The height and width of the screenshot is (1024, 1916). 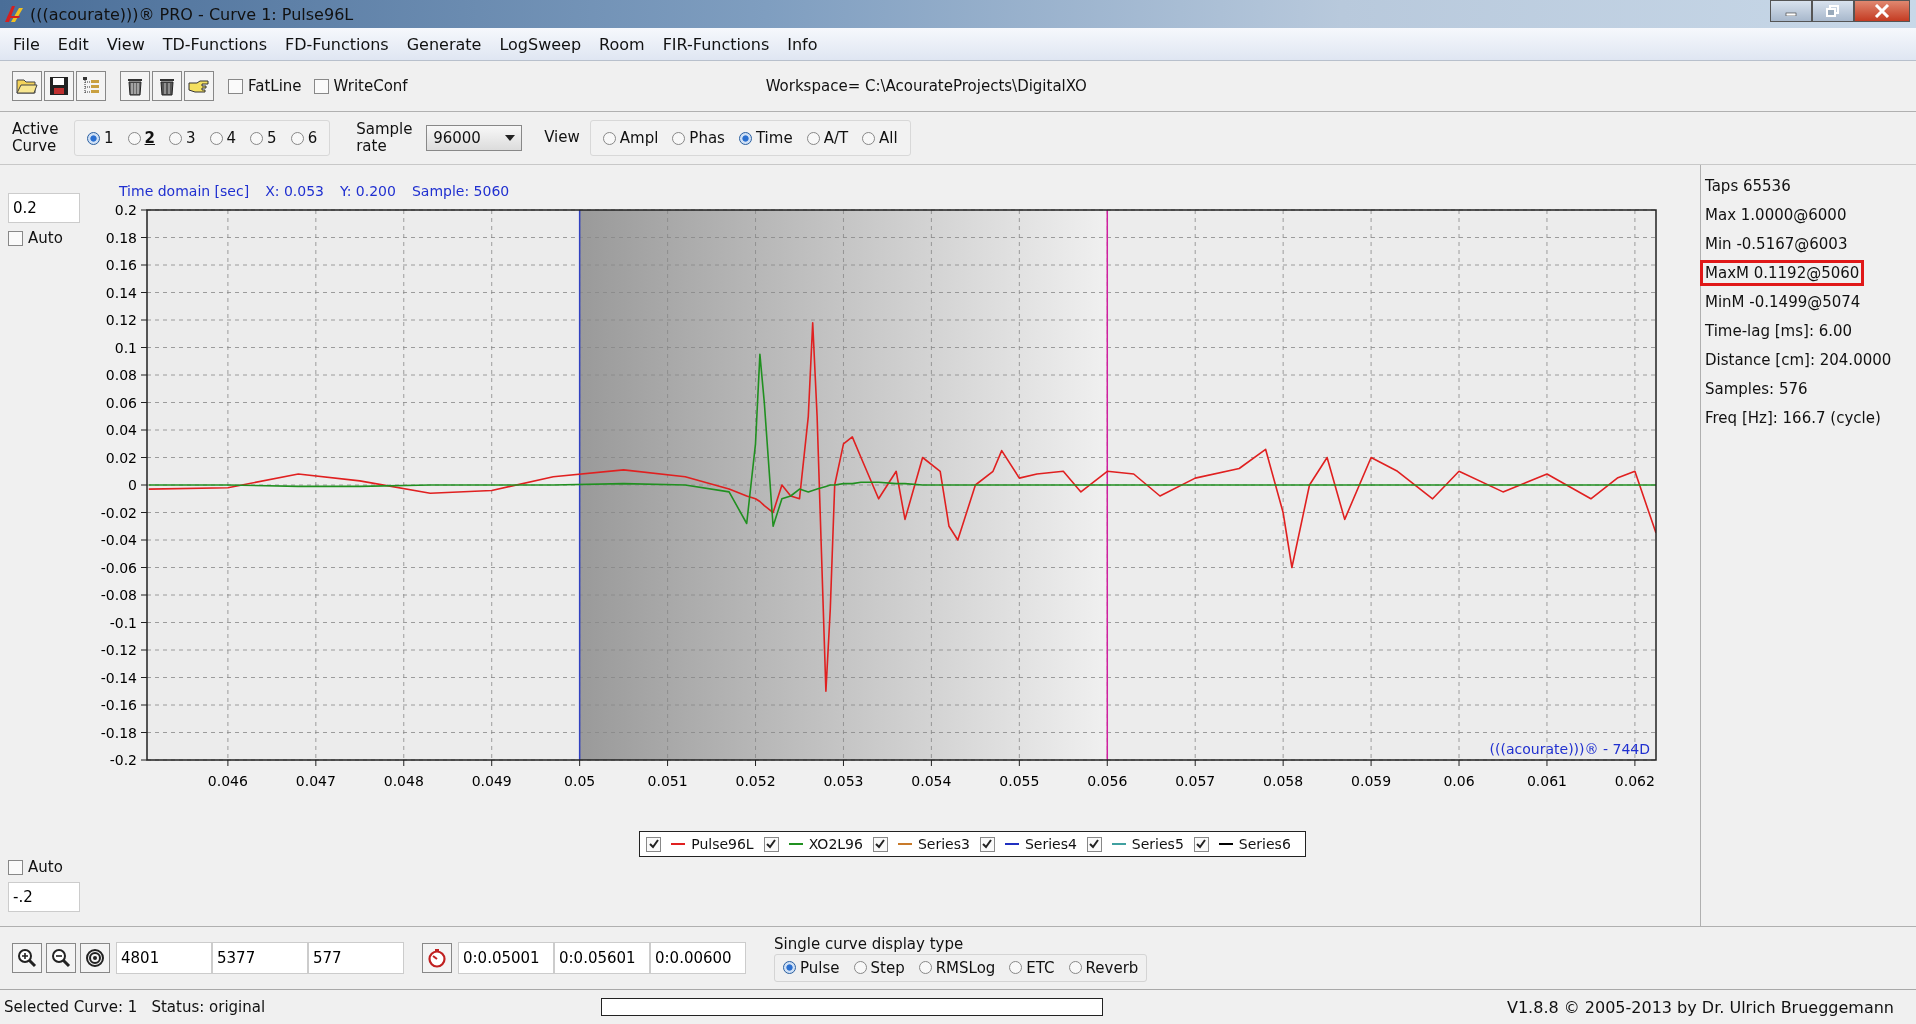 I want to click on time-range-field: 0:0.00600, so click(x=698, y=958).